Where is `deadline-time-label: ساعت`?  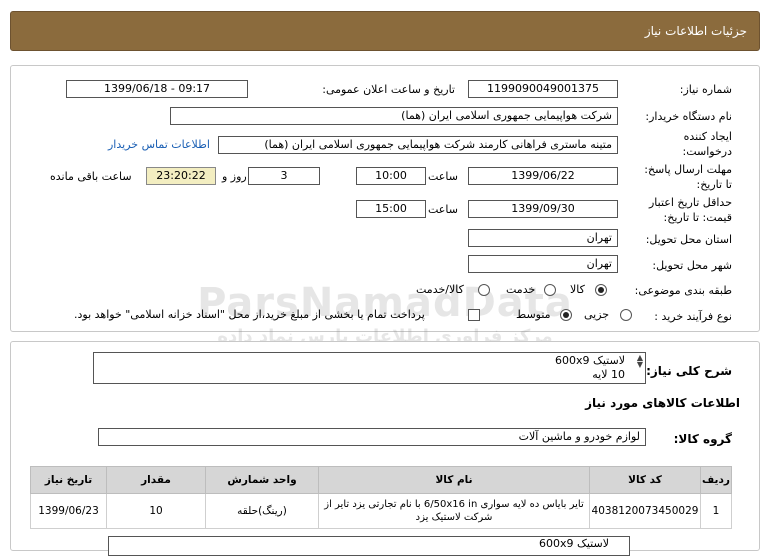 deadline-time-label: ساعت is located at coordinates (443, 176).